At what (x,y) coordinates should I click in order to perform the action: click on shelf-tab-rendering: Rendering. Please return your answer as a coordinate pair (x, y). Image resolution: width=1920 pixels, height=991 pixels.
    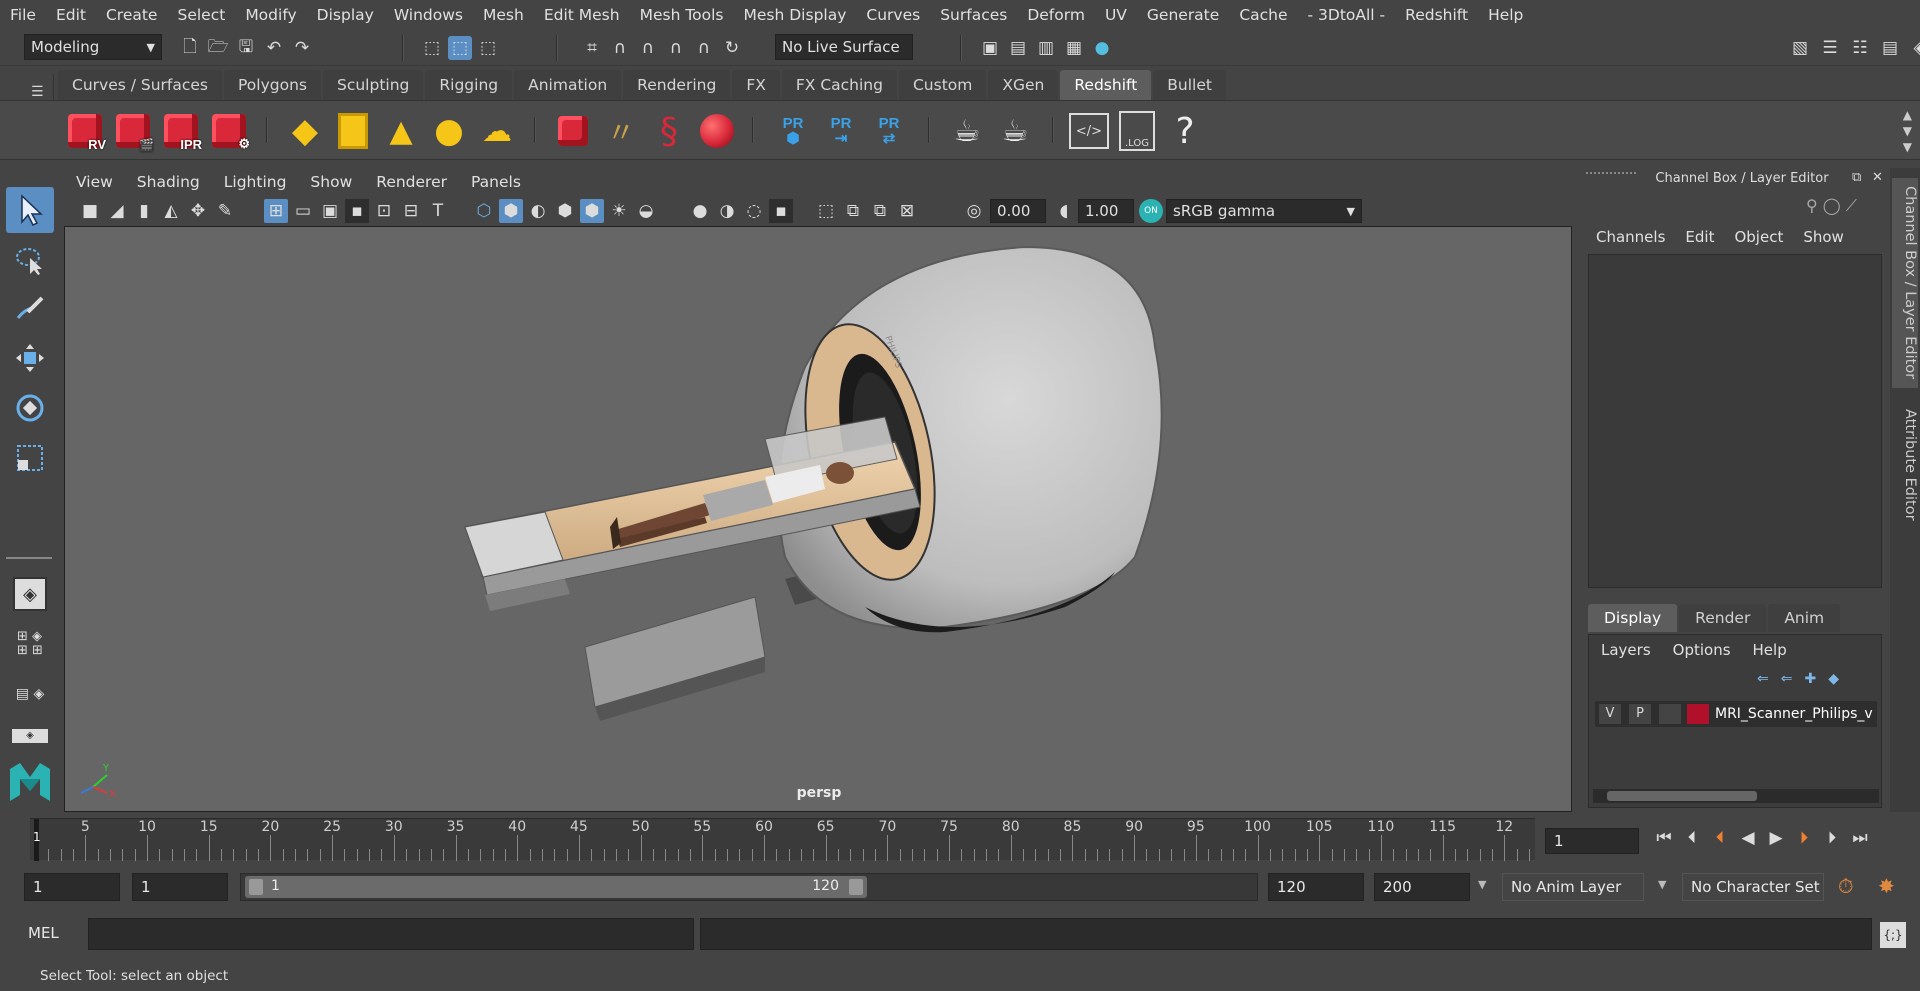
    Looking at the image, I should click on (677, 85).